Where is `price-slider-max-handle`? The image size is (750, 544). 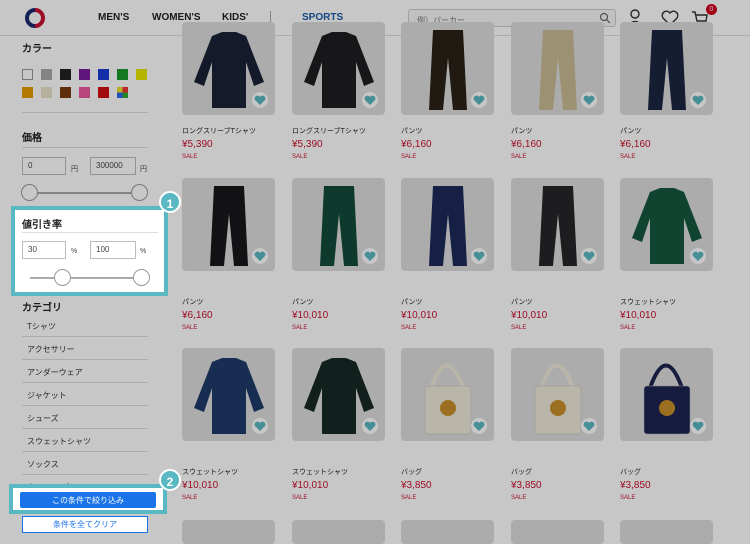
price-slider-max-handle is located at coordinates (139, 192).